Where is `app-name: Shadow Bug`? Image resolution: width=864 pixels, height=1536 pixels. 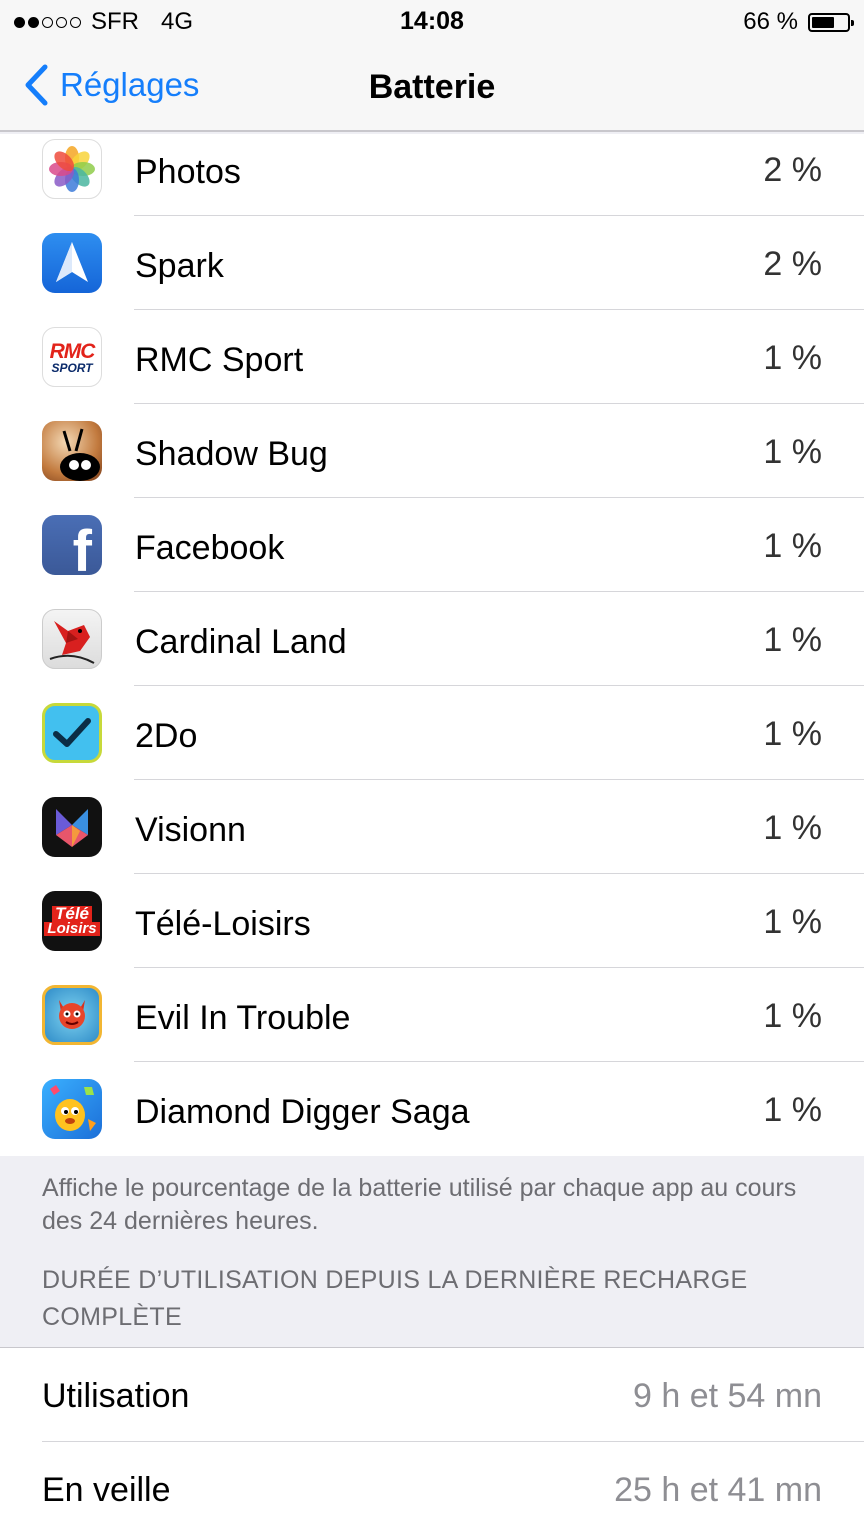
app-name: Shadow Bug is located at coordinates (231, 454).